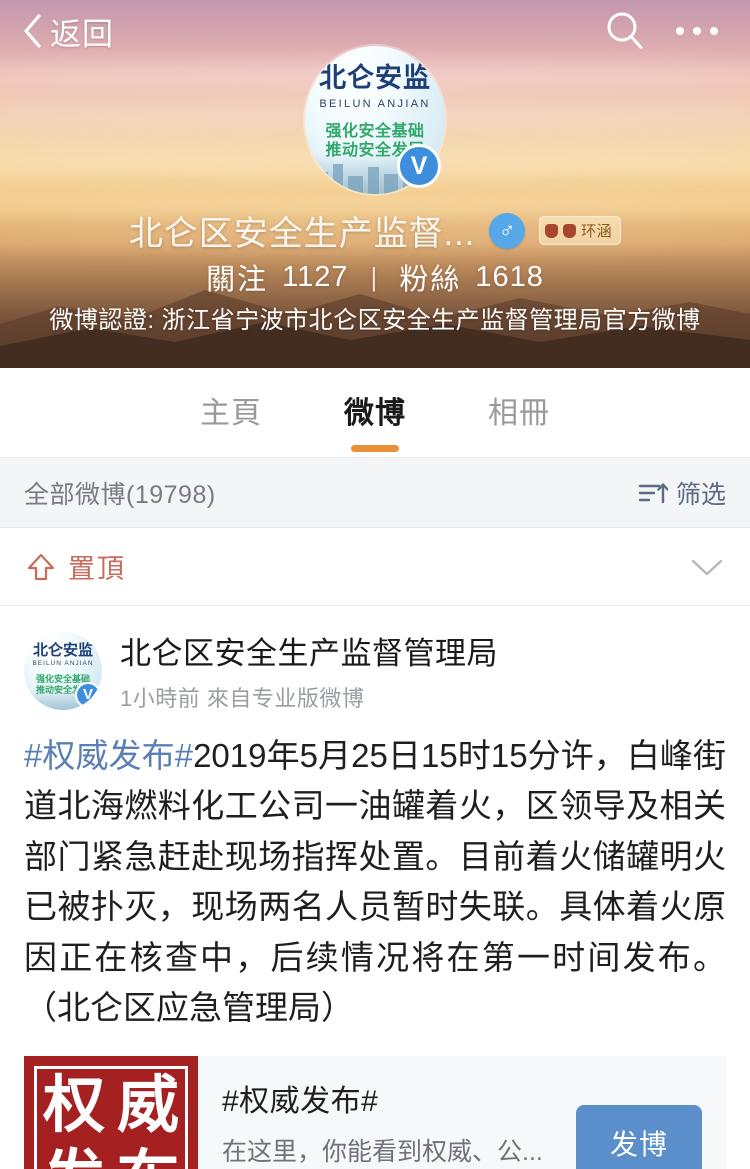  I want to click on topic-title: #权威发布#, so click(300, 1101).